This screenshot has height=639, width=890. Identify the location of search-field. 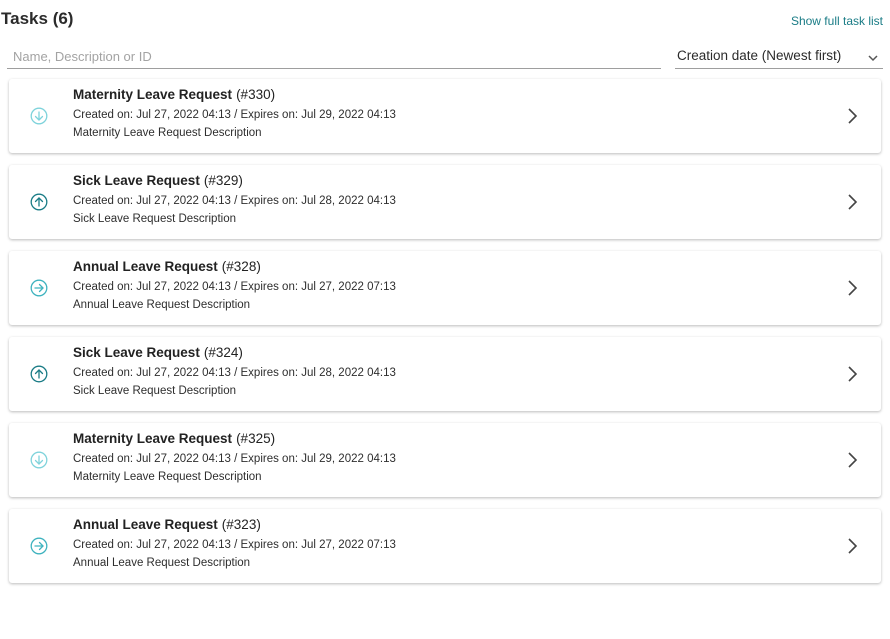
(334, 56).